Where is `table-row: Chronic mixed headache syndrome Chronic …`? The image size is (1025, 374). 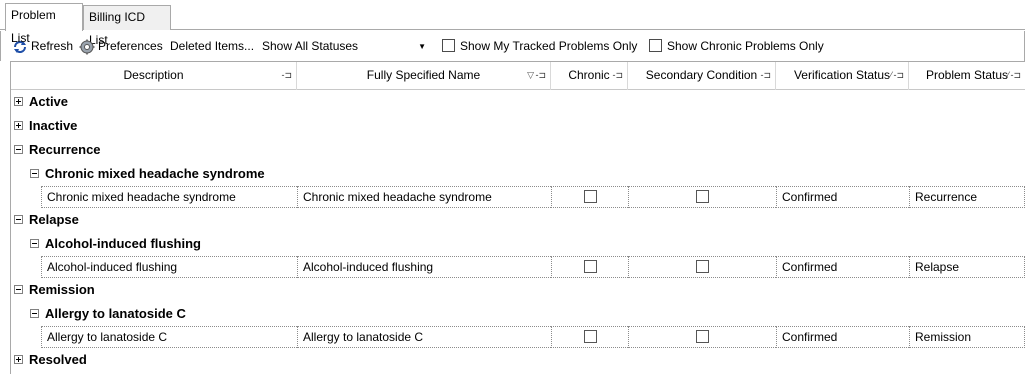 table-row: Chronic mixed headache syndrome Chronic … is located at coordinates (518, 197).